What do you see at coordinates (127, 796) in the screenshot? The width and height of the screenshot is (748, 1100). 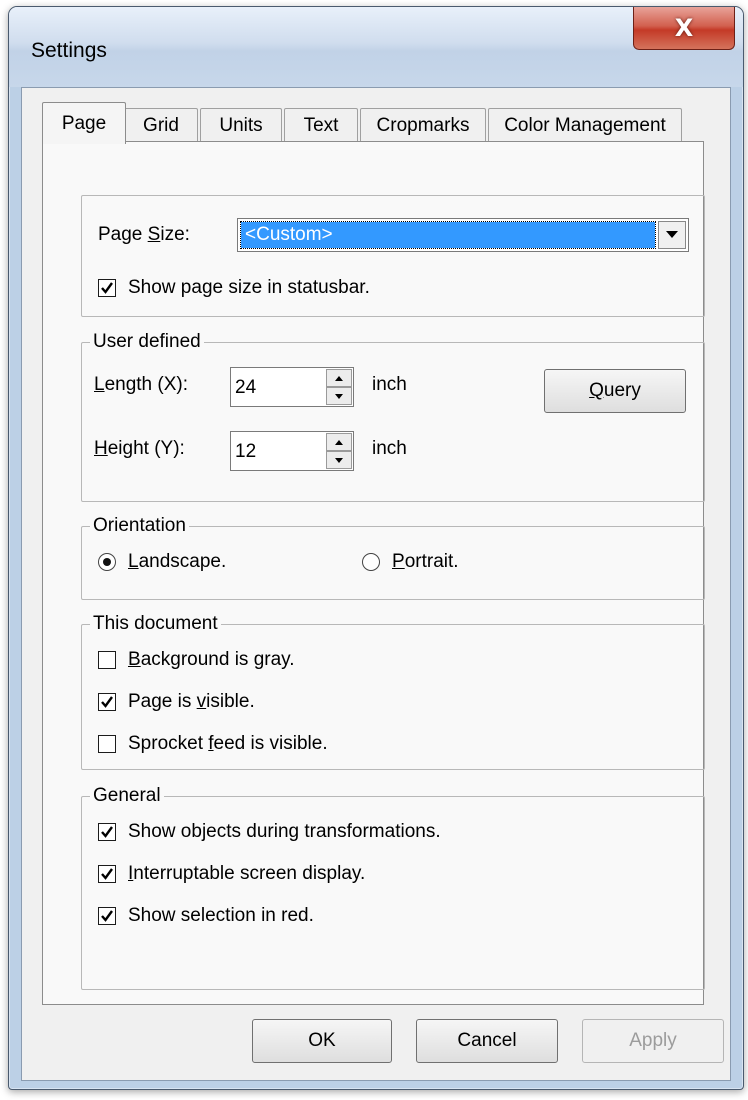 I see `general-title: General` at bounding box center [127, 796].